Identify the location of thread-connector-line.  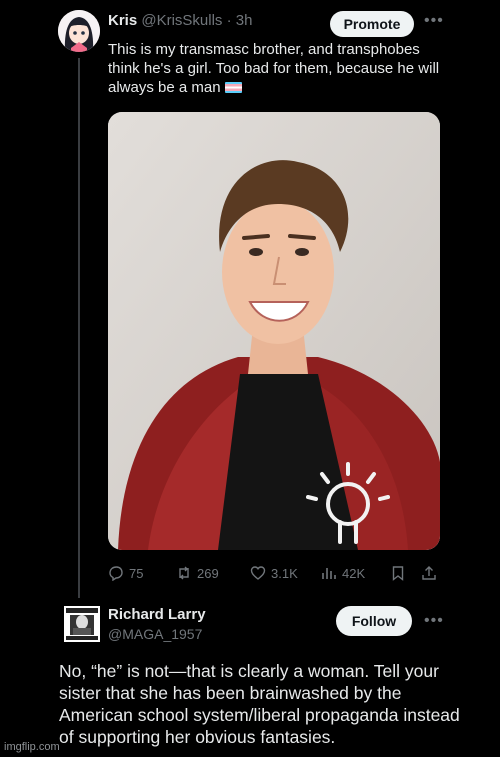
(79, 328).